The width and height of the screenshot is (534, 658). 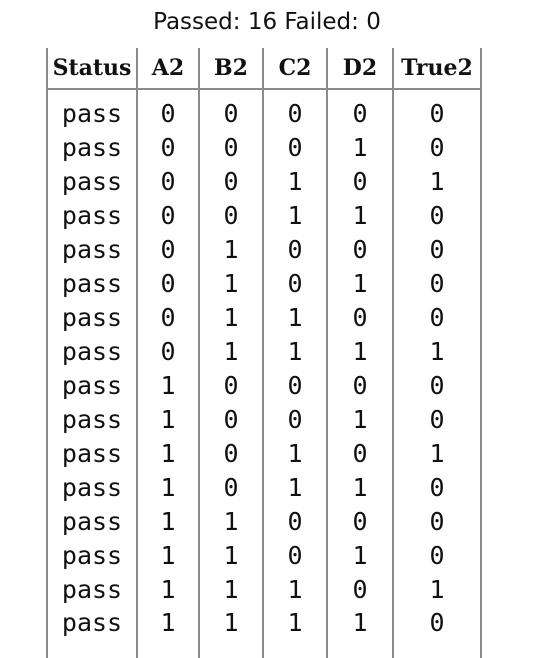 What do you see at coordinates (360, 69) in the screenshot?
I see `column-header-d2: D2` at bounding box center [360, 69].